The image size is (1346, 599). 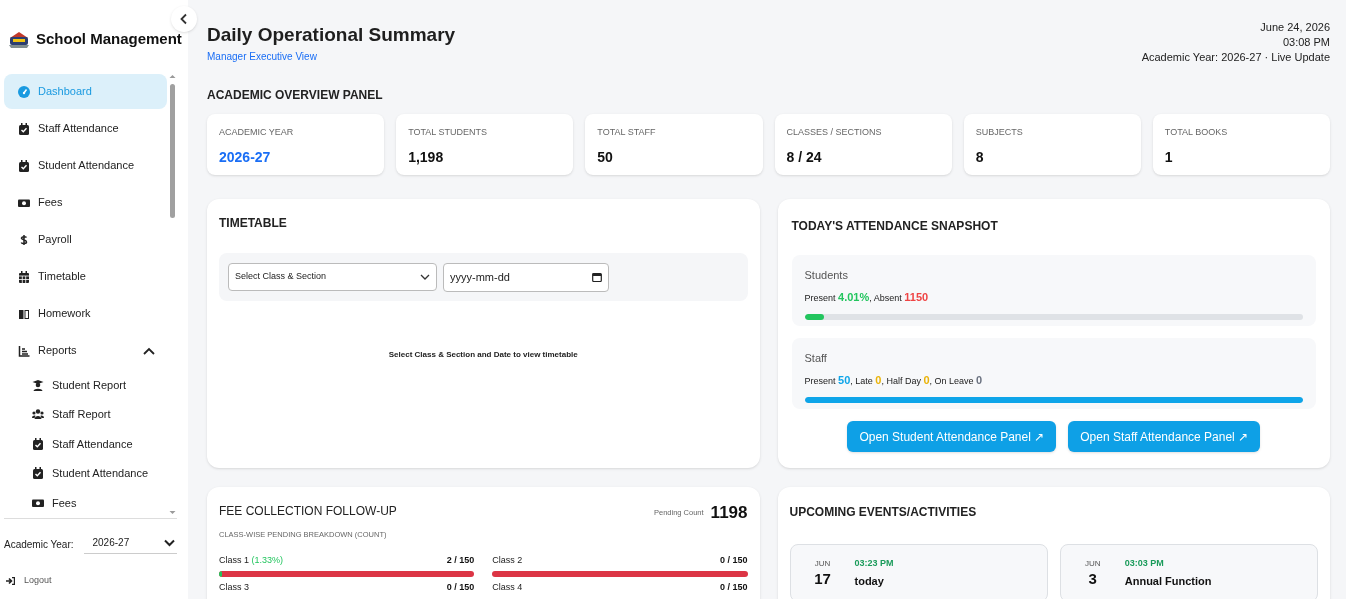 I want to click on stat-value: 8 / 24, so click(x=804, y=157).